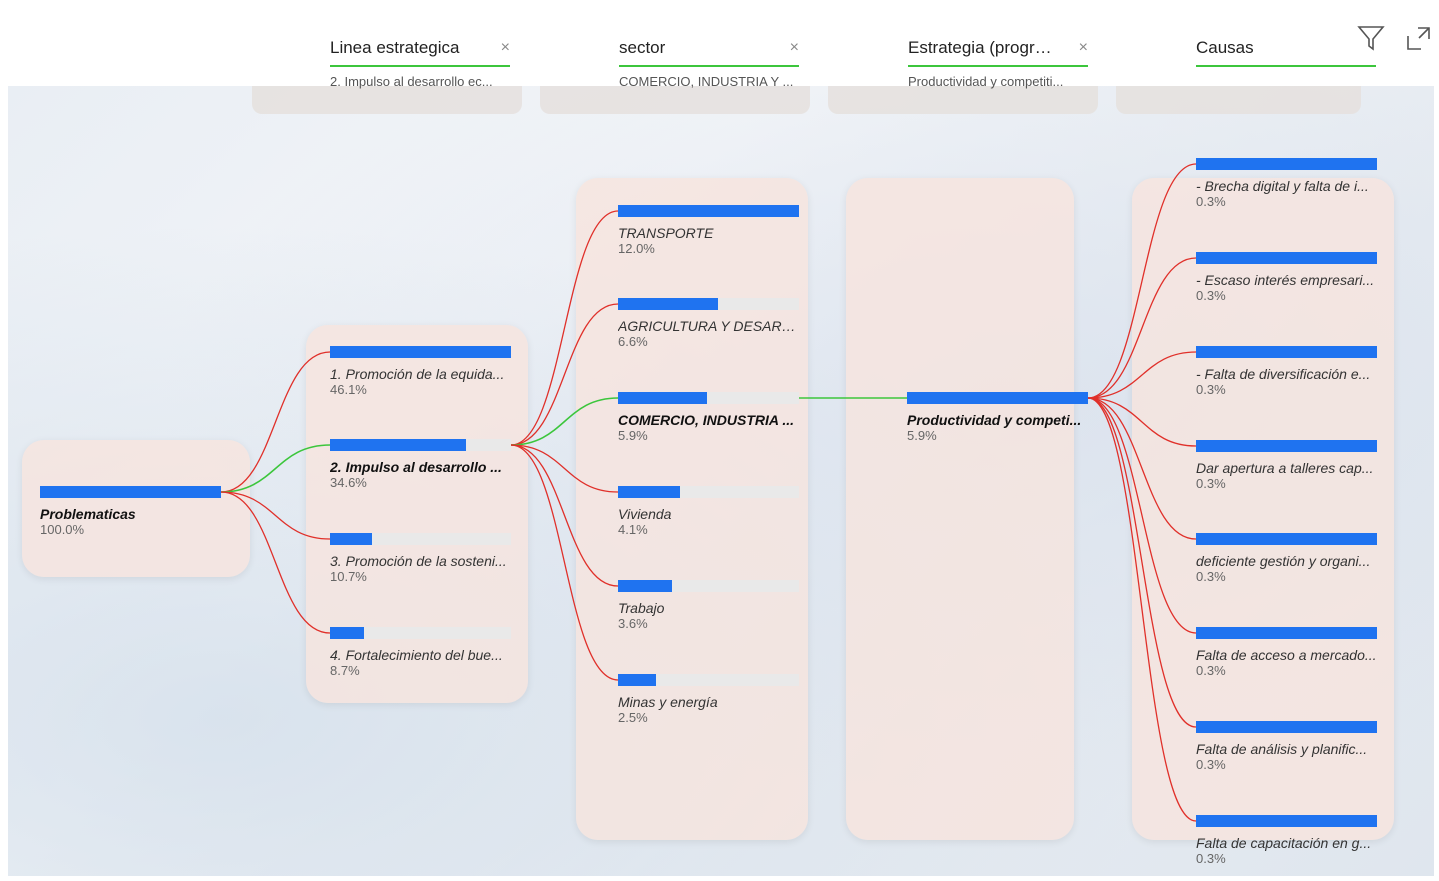  I want to click on level-4-header: Causas, so click(1286, 52).